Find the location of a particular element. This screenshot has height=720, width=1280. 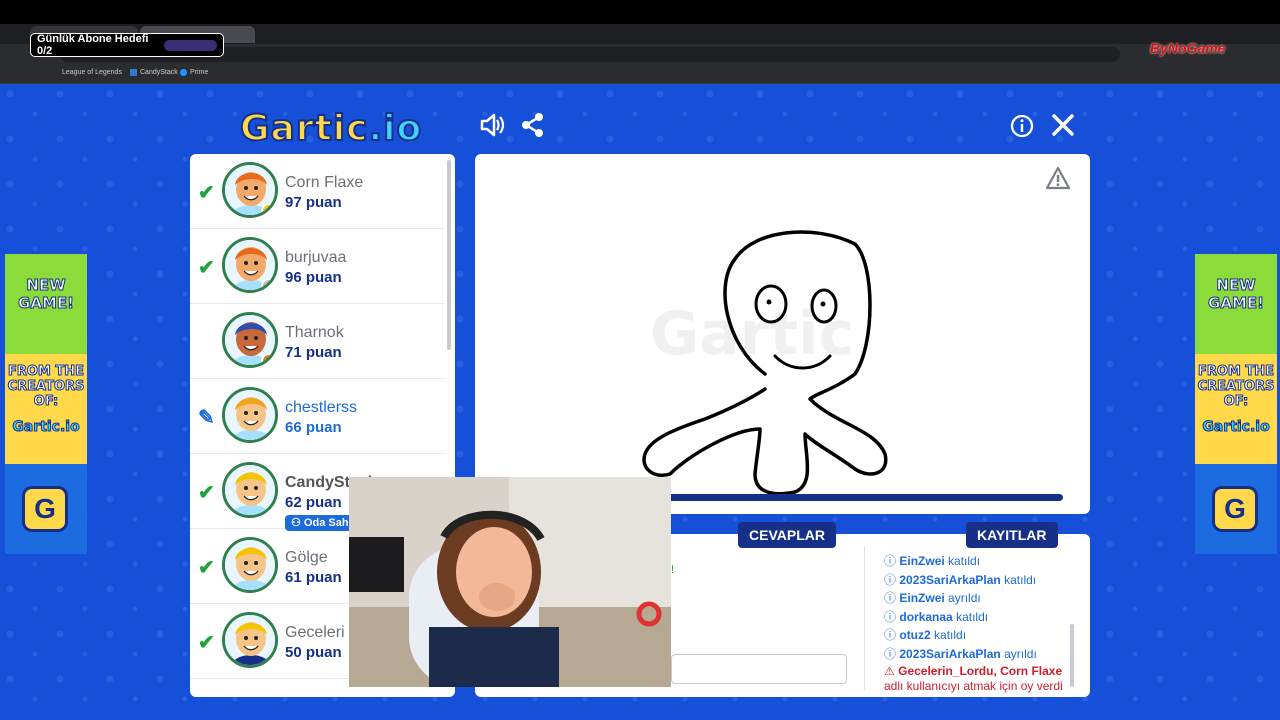

log-entry: ⓘ 2023SariArkaPlan ayrıldı is located at coordinates (960, 653).